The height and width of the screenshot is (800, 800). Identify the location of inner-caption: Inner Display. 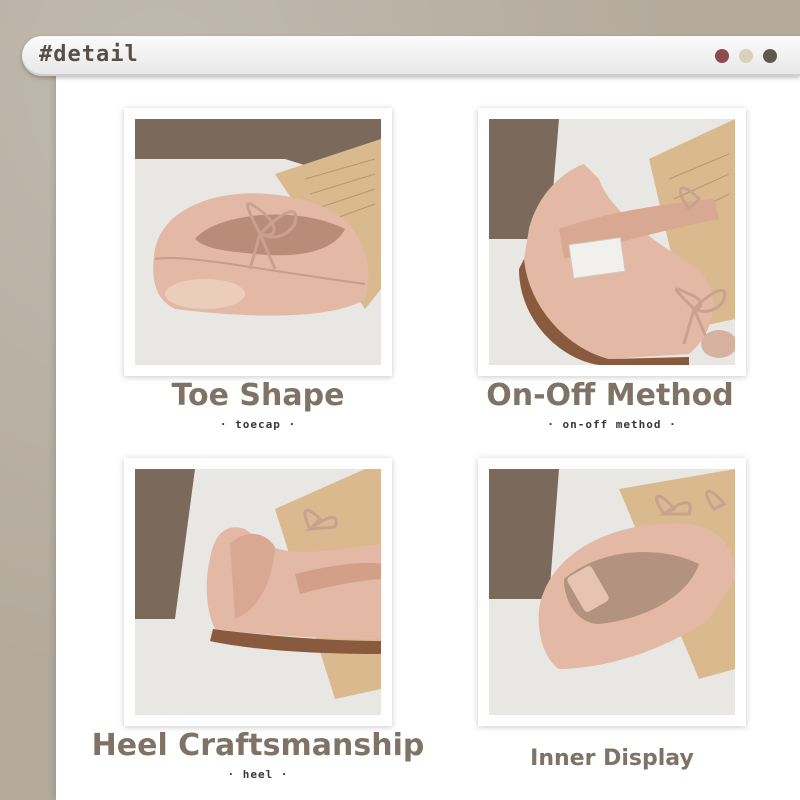
(612, 758).